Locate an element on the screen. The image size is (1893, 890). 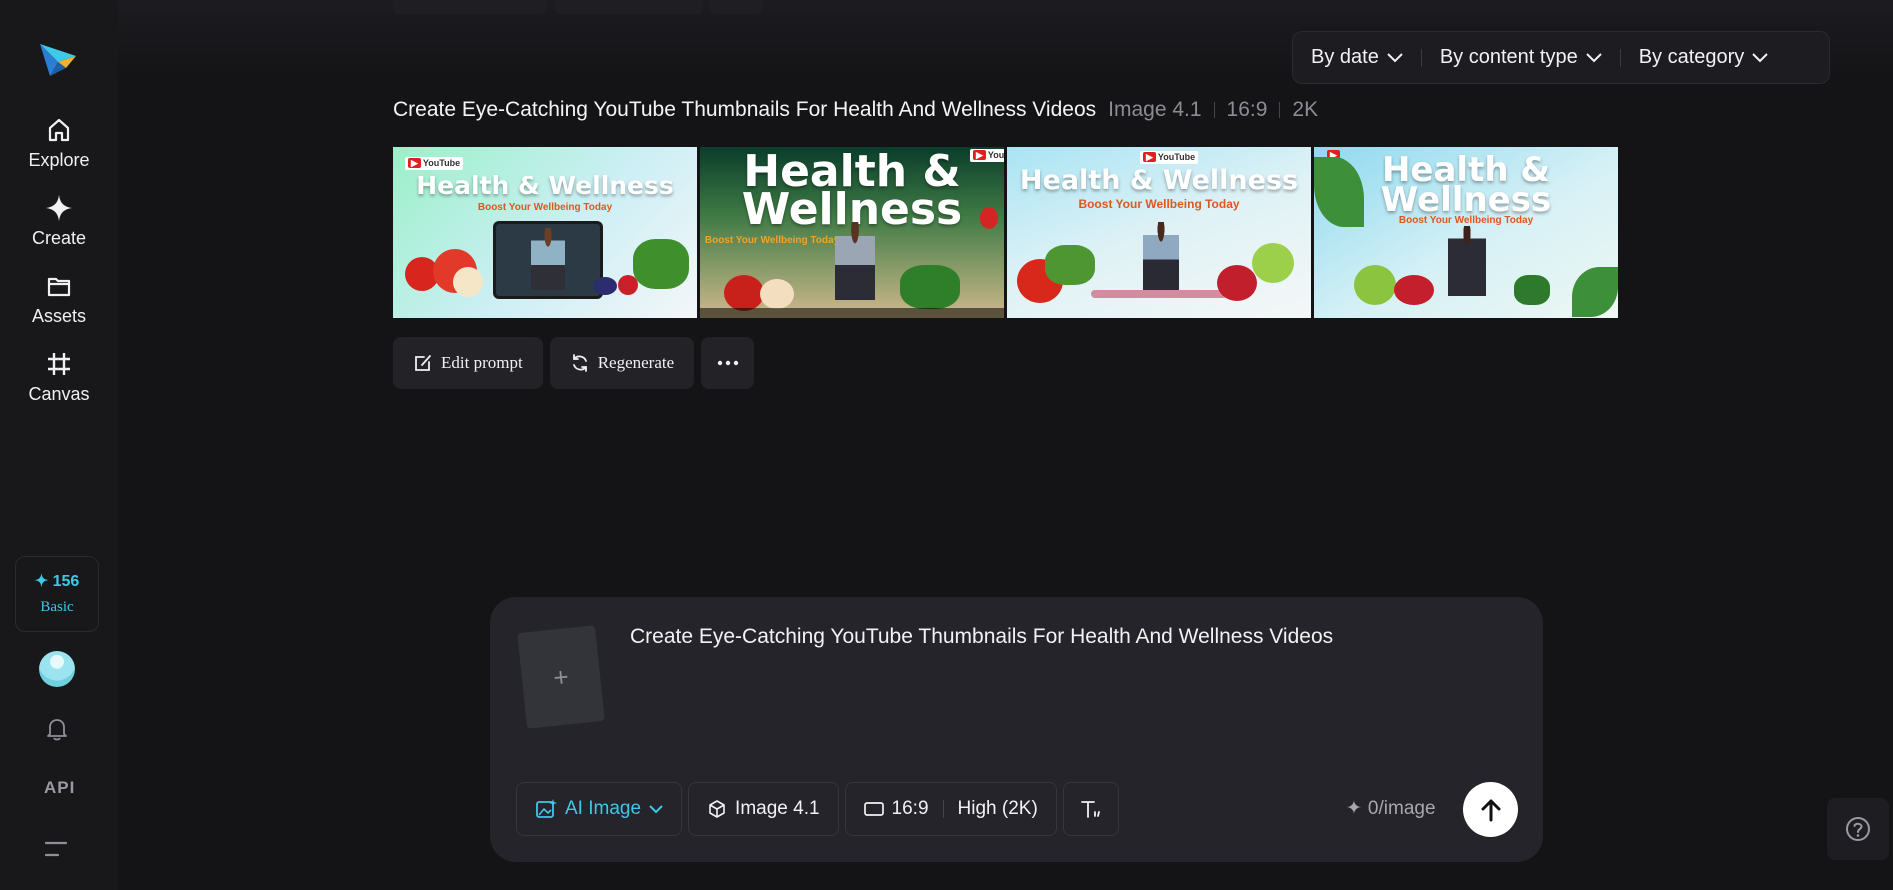
nav-canvas-label: Canvas is located at coordinates (59, 394).